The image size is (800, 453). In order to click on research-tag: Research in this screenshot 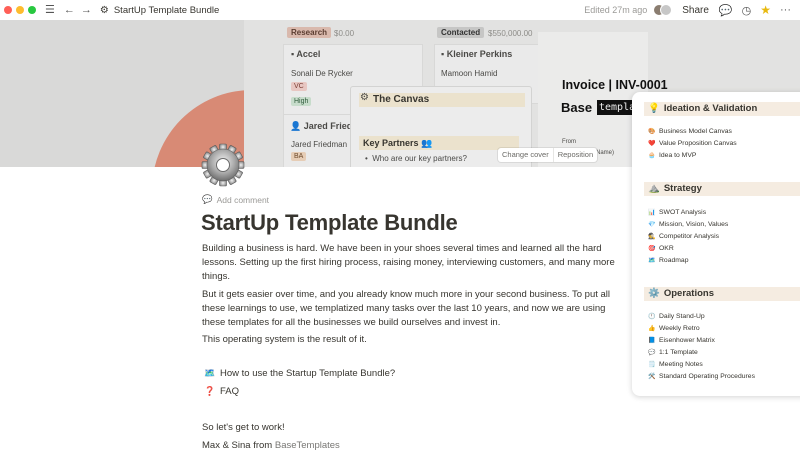, I will do `click(309, 32)`.